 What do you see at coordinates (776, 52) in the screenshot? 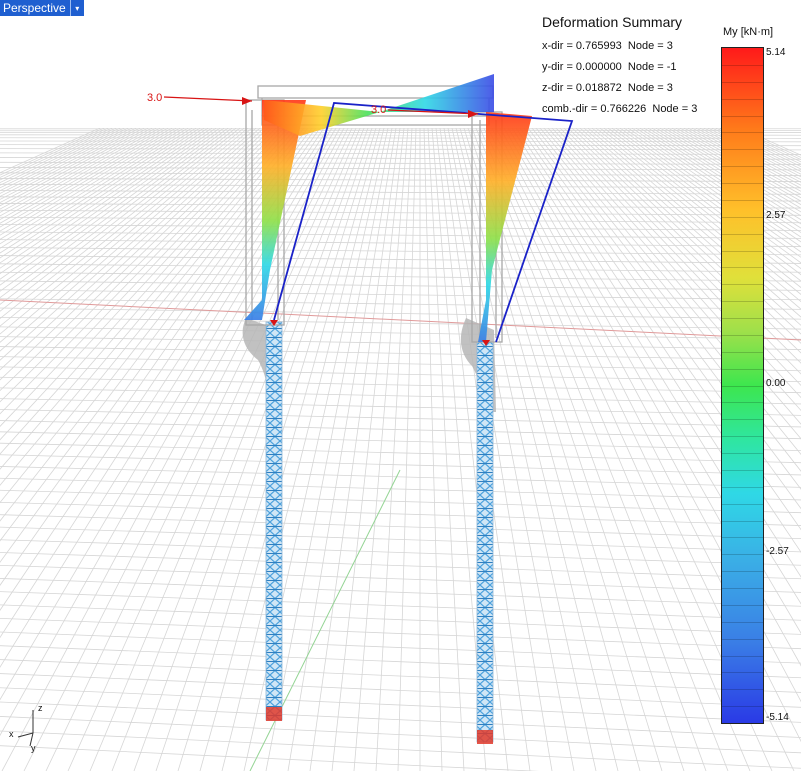
I see `legend-tick-max: 5.14` at bounding box center [776, 52].